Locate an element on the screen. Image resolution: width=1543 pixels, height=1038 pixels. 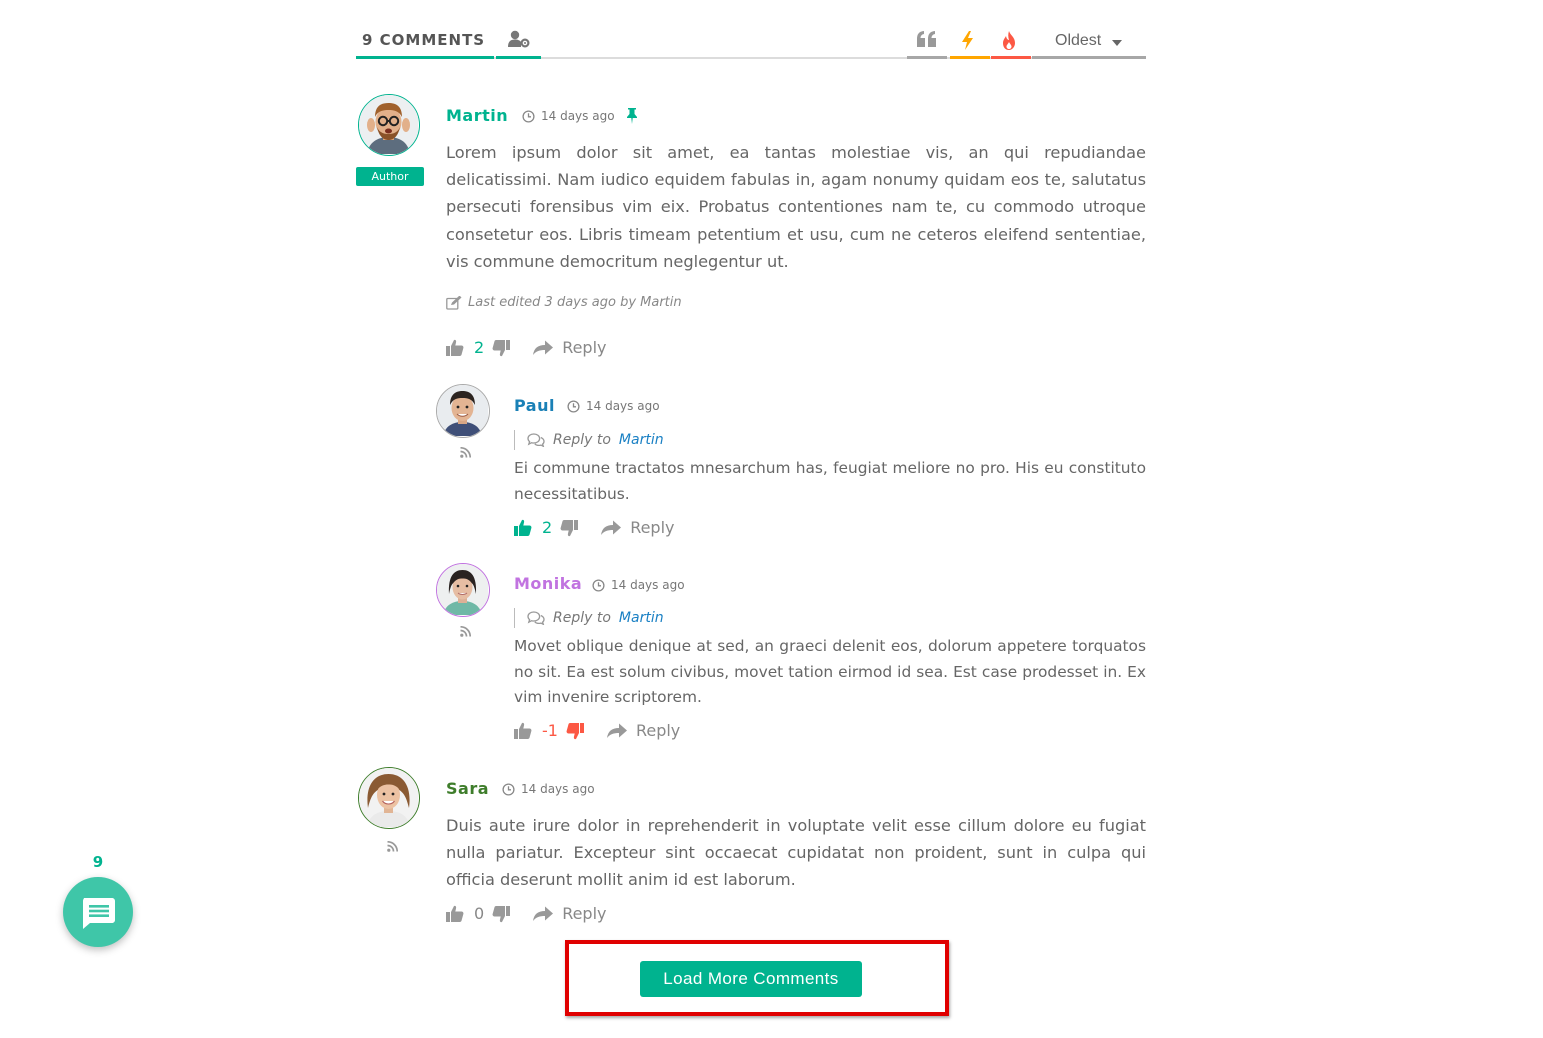
bolt-icon is located at coordinates (967, 40).